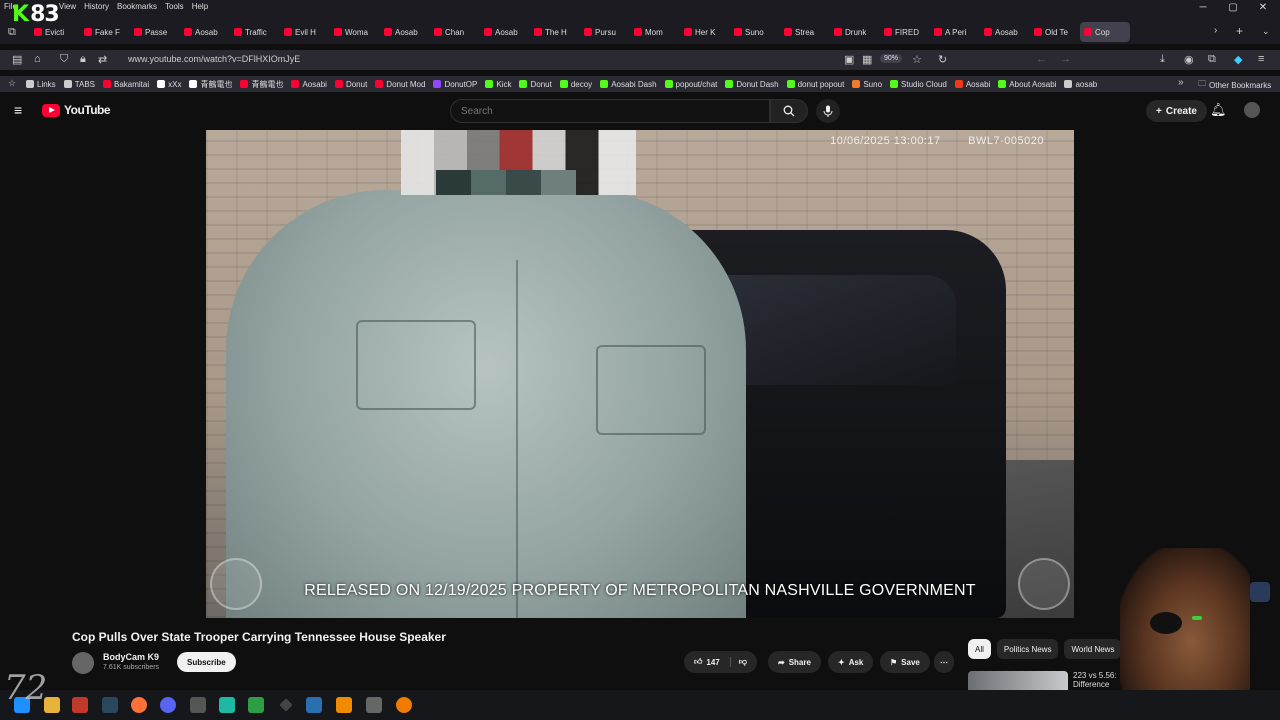  I want to click on bookmark-item: Bakamitai, so click(126, 84).